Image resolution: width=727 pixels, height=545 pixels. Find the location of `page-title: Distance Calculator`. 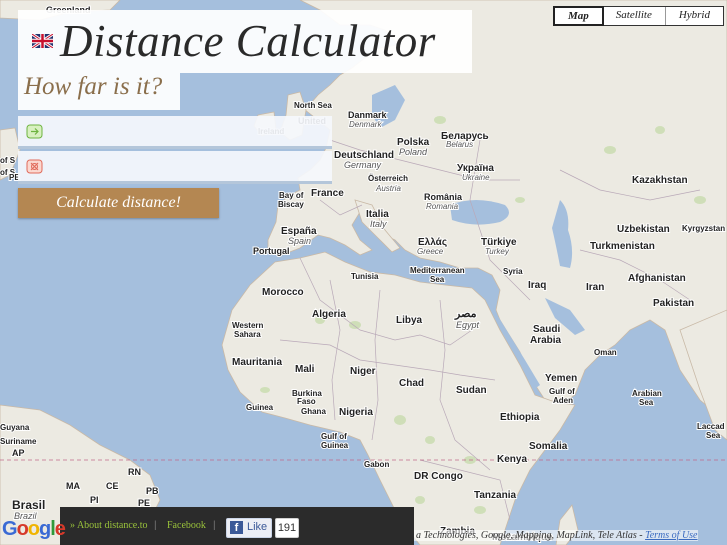

page-title: Distance Calculator is located at coordinates (248, 41).